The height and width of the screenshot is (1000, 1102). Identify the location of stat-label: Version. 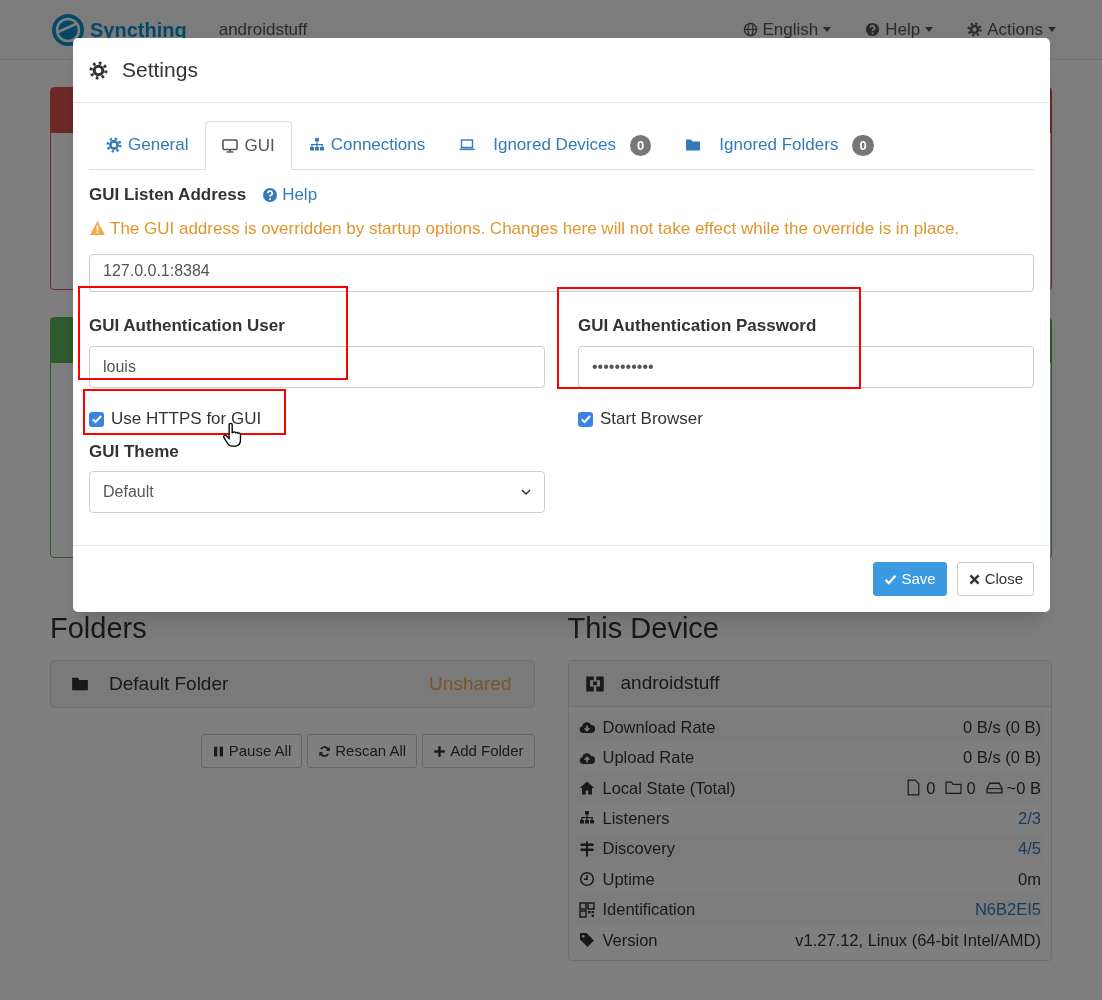
(630, 940).